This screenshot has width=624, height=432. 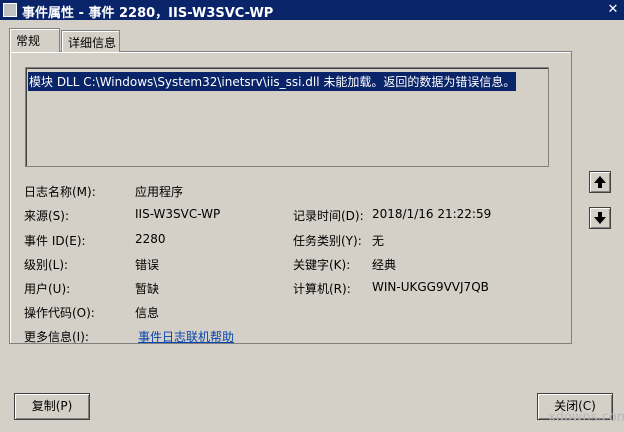 What do you see at coordinates (46, 265) in the screenshot?
I see `level-label: 级别(L):` at bounding box center [46, 265].